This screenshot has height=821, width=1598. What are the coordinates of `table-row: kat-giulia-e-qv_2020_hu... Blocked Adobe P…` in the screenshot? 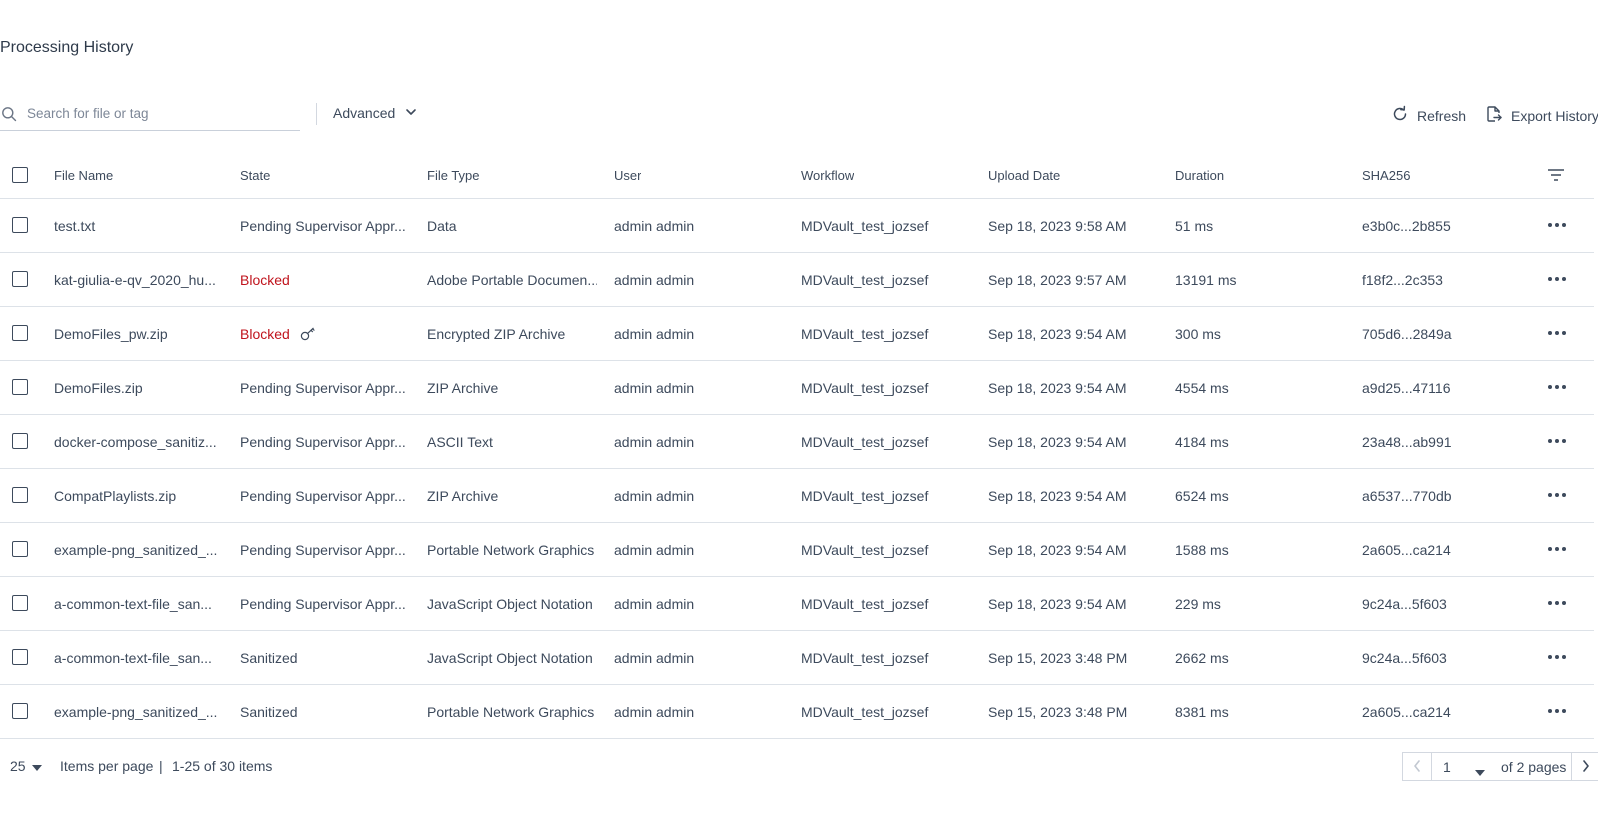 It's located at (797, 280).